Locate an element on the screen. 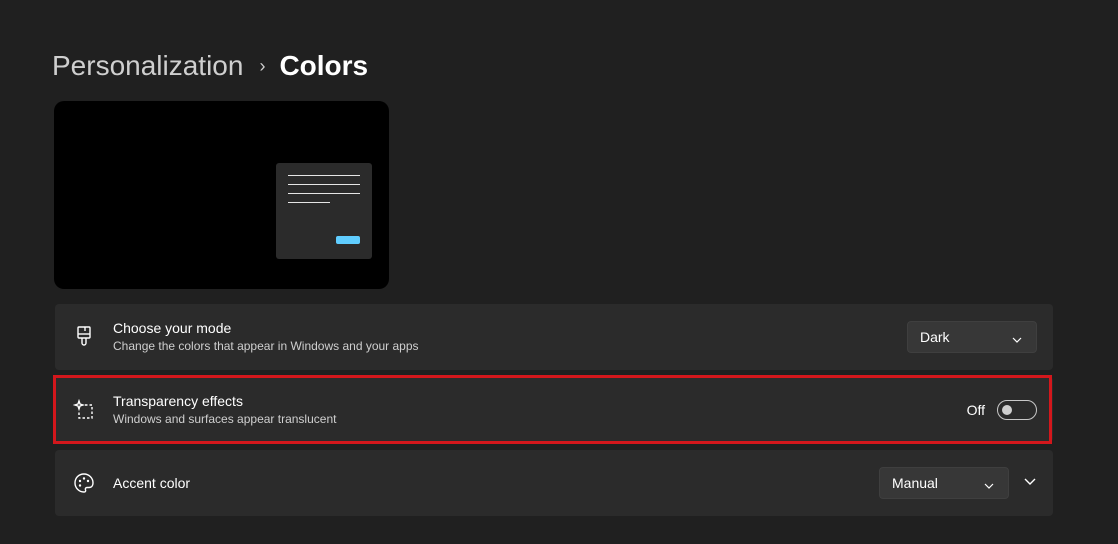 This screenshot has width=1118, height=544. accent-color-text: Accent color is located at coordinates (151, 483).